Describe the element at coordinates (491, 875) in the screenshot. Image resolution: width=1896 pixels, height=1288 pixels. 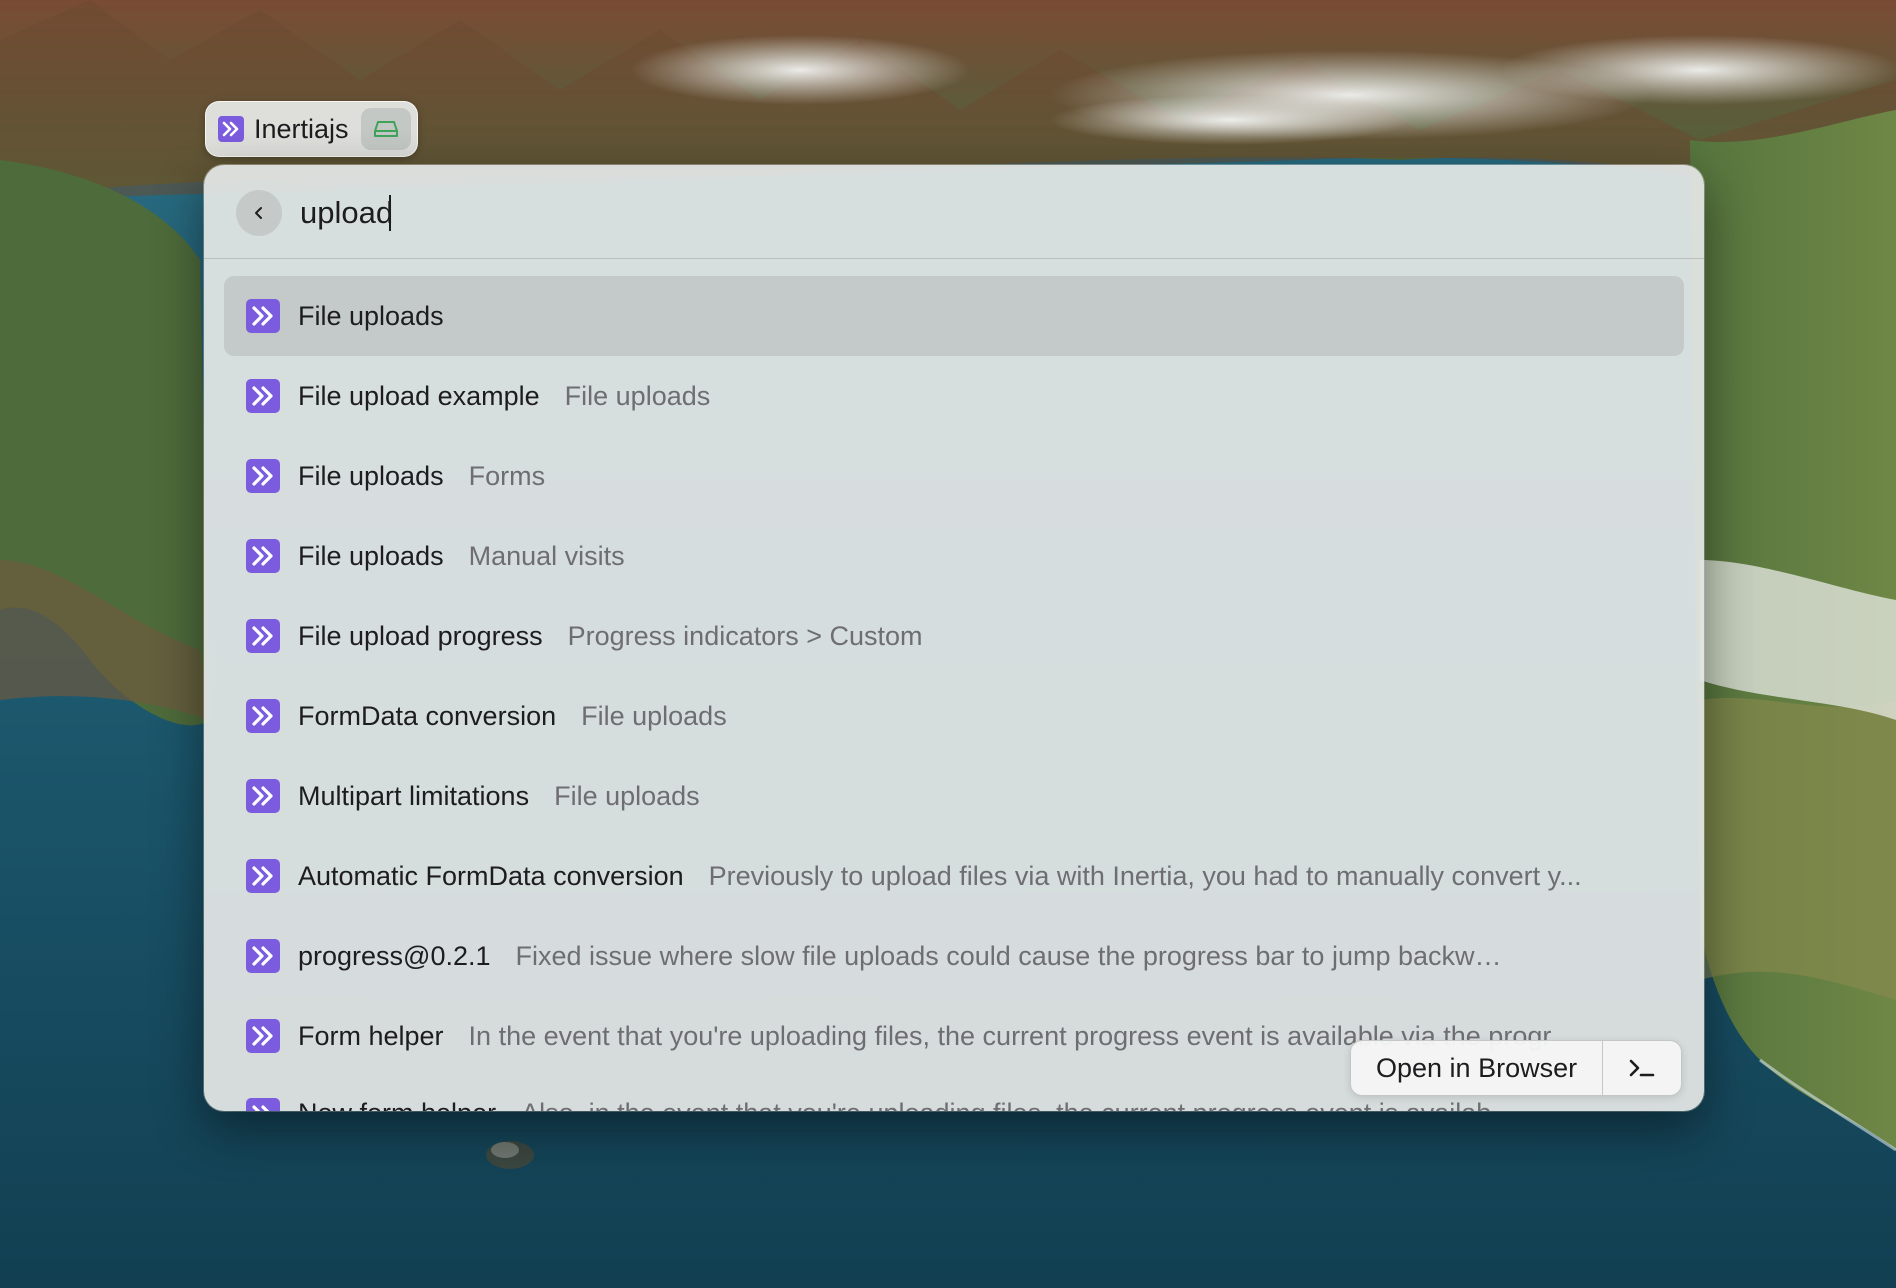
I see `result-title: Automatic FormData conversion` at that location.